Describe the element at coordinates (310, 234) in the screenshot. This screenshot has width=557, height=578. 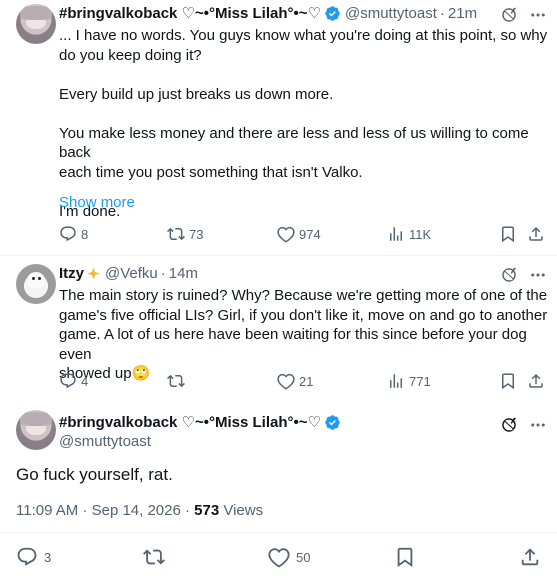
I see `like-count: 974` at that location.